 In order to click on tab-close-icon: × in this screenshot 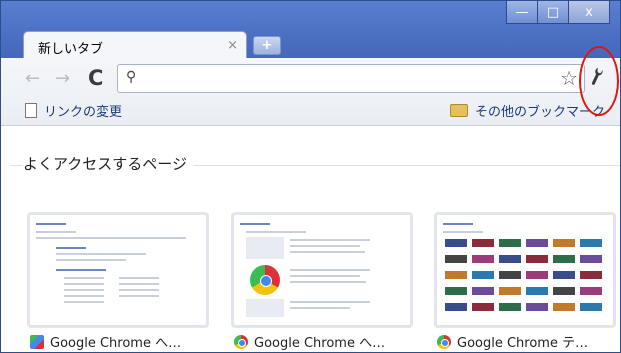, I will do `click(232, 45)`.